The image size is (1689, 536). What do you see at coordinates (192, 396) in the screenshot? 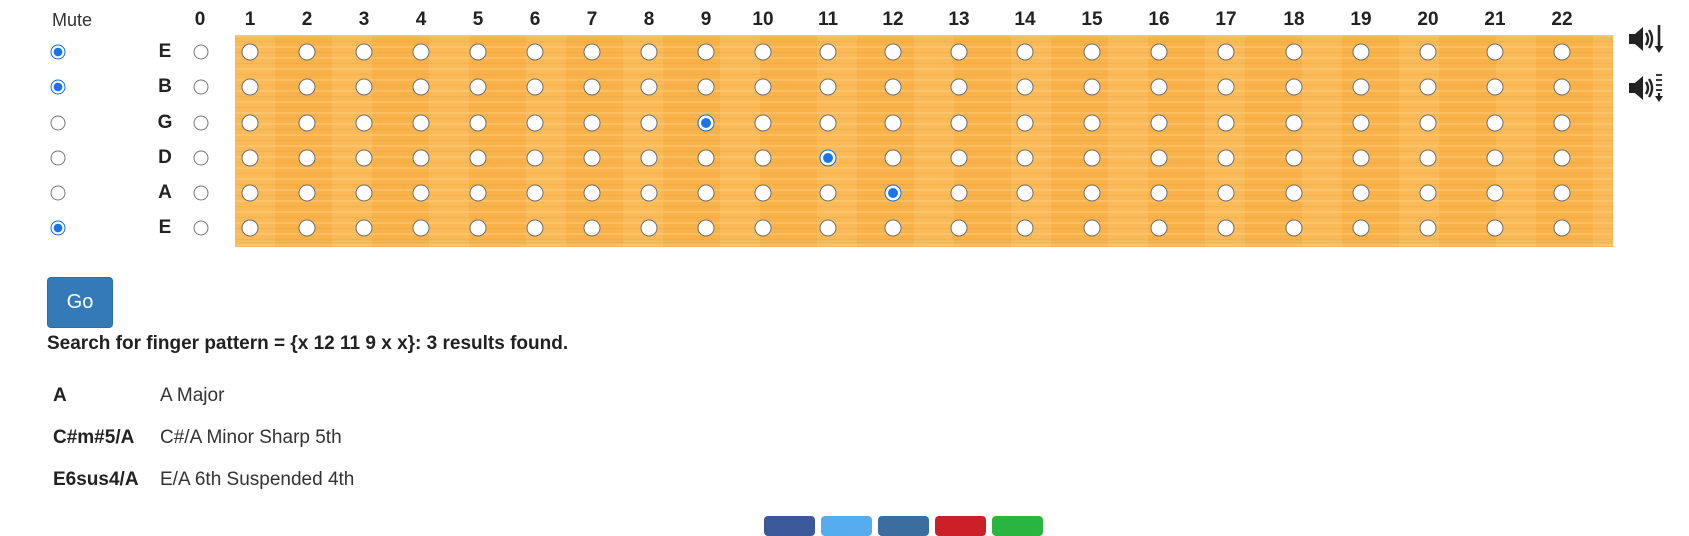
I see `result-chord-name: A Major` at bounding box center [192, 396].